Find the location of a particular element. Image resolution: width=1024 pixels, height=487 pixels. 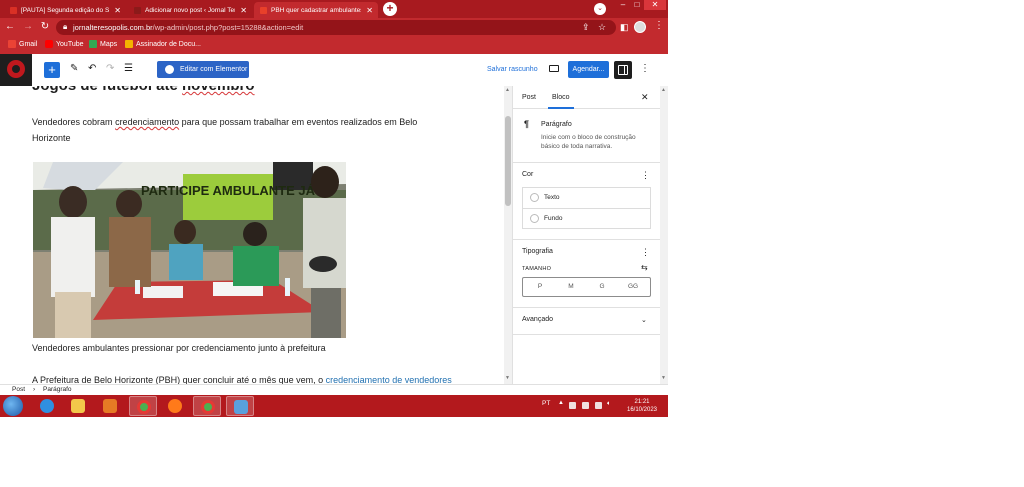

reload-icon: ↻ is located at coordinates (45, 27).